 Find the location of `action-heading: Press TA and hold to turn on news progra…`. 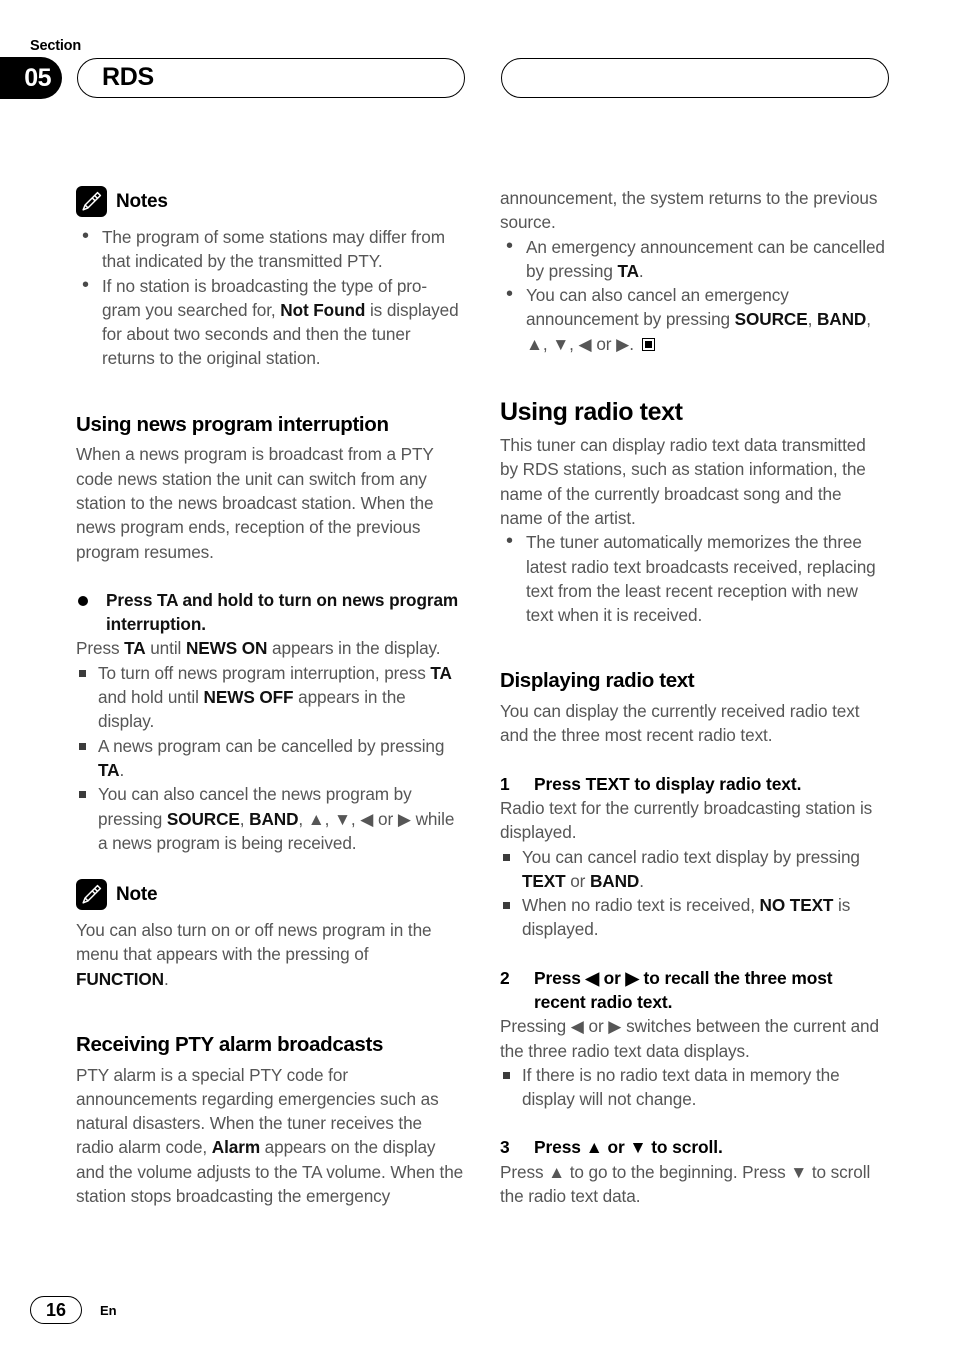

action-heading: Press TA and hold to turn on news progra… is located at coordinates (282, 612).